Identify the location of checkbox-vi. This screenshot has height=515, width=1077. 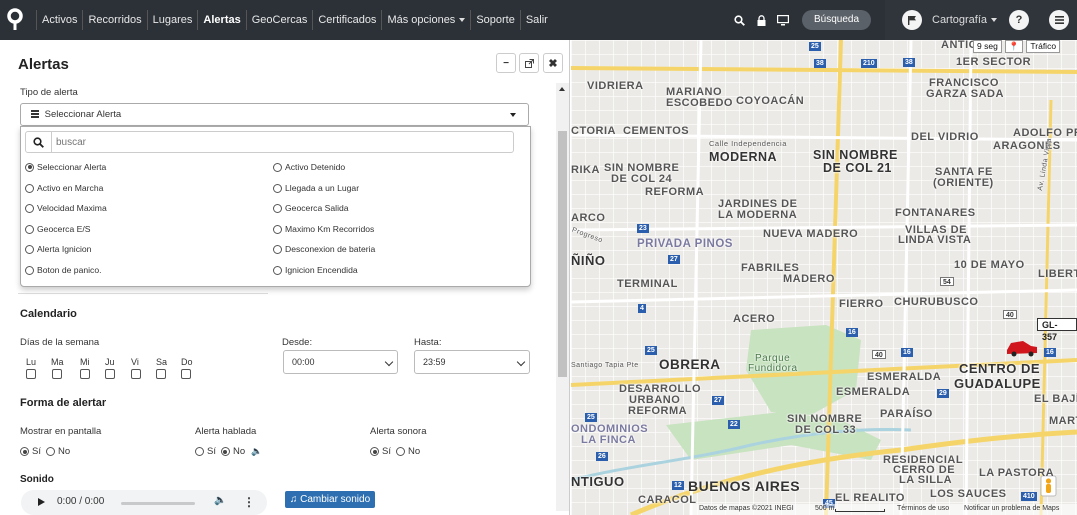
(136, 374).